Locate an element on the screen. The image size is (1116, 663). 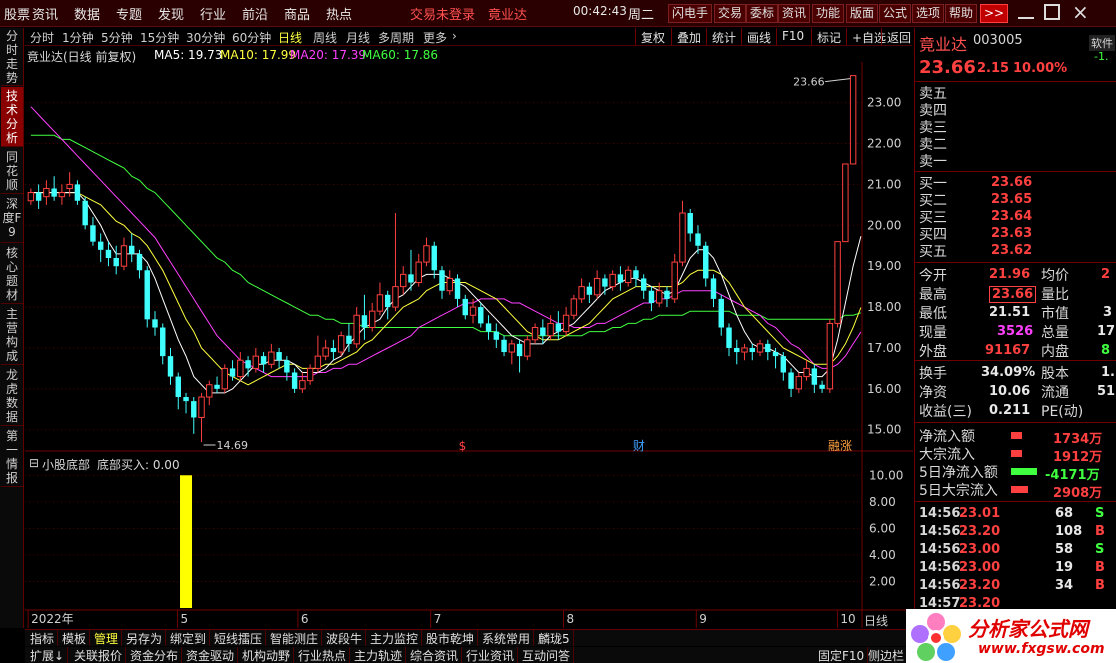
indicator-tab: 麟珑5 is located at coordinates (554, 638).